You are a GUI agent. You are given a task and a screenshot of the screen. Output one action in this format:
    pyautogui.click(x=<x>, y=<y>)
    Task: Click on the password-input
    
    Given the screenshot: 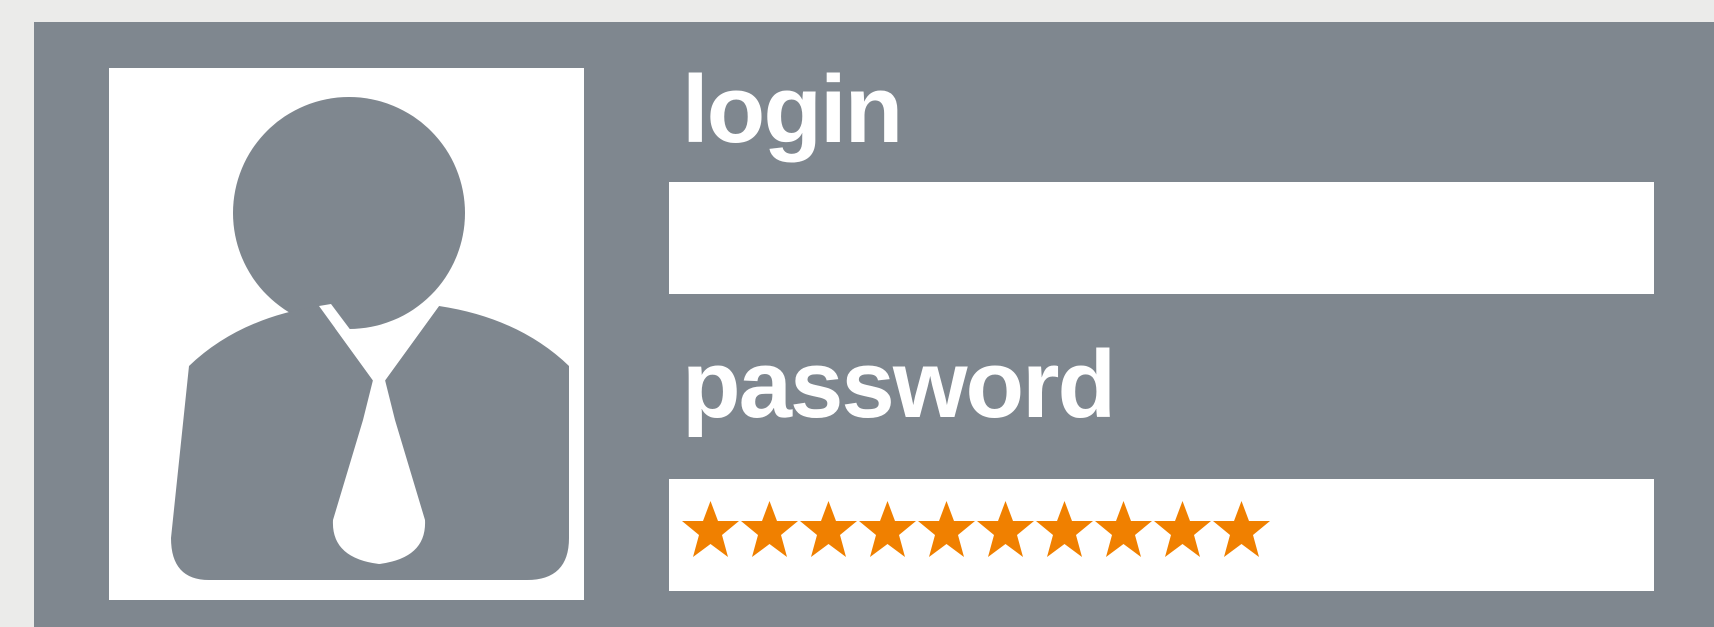 What is the action you would take?
    pyautogui.click(x=1161, y=535)
    